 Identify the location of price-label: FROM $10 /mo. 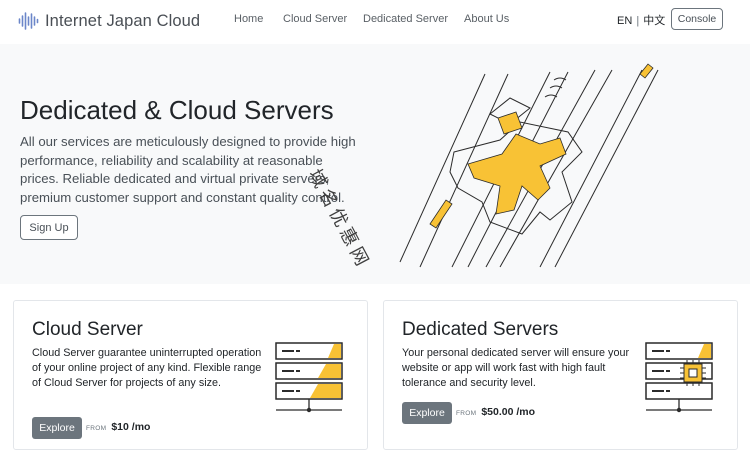
(118, 427).